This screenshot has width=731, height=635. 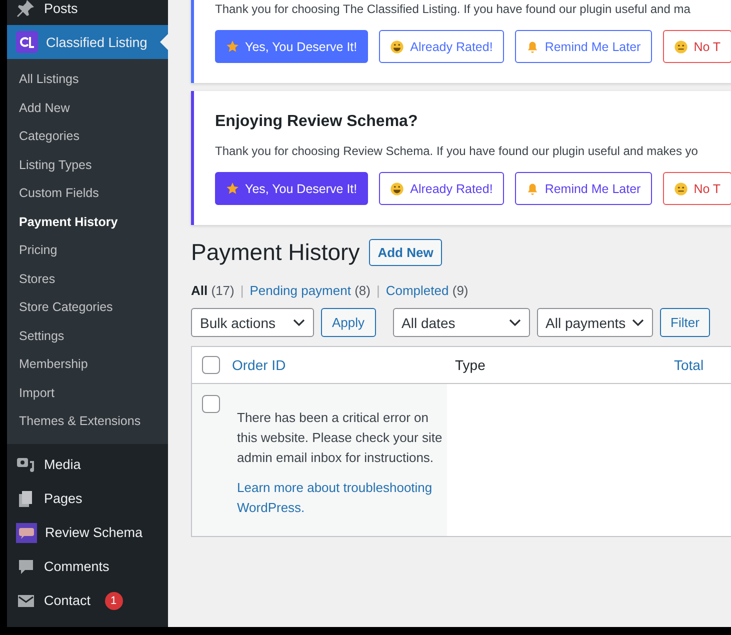 What do you see at coordinates (348, 322) in the screenshot?
I see `apply-button: Apply` at bounding box center [348, 322].